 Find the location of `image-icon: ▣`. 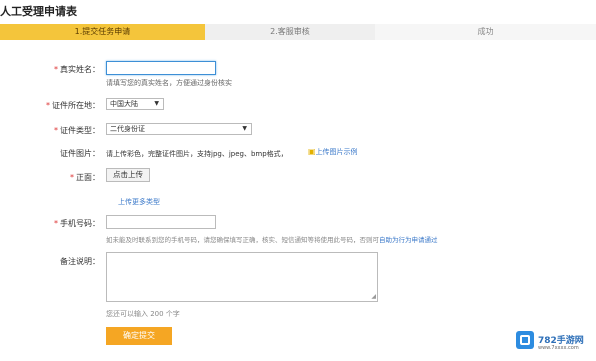

image-icon: ▣ is located at coordinates (312, 151).